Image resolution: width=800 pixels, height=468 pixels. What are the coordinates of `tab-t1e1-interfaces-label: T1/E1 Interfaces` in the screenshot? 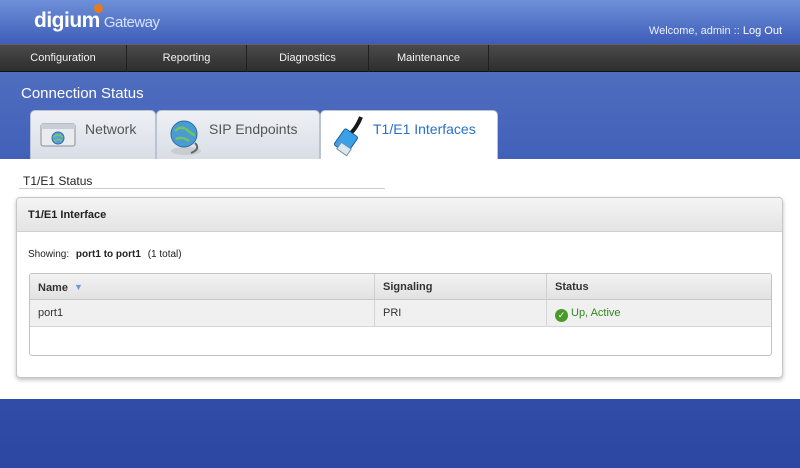 It's located at (424, 129).